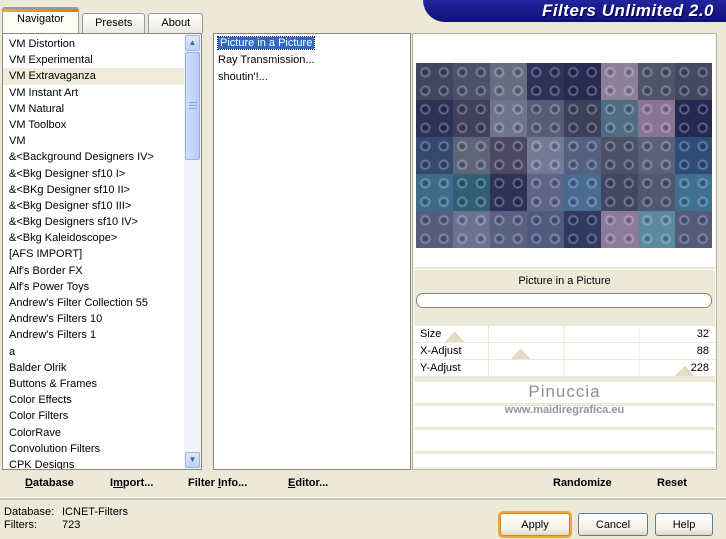  Describe the element at coordinates (672, 483) in the screenshot. I see `reset-button: Reset` at that location.